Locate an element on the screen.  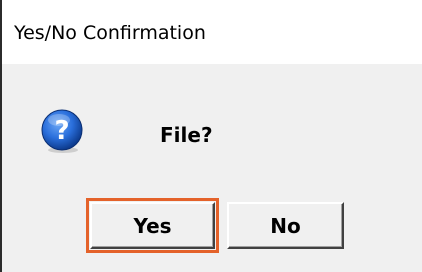
yes-button-label: Yes is located at coordinates (152, 225).